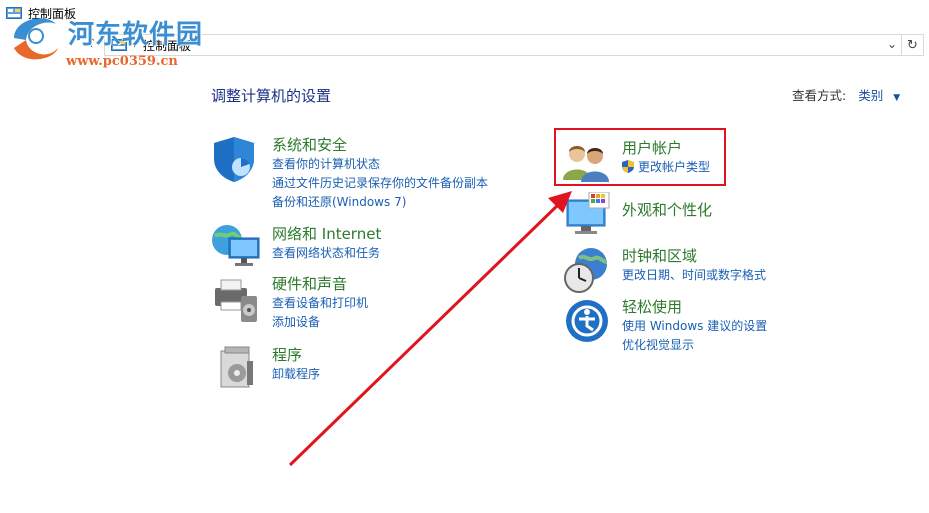  I want to click on link-view-computer-status: 查看你的计算机状态, so click(380, 164).